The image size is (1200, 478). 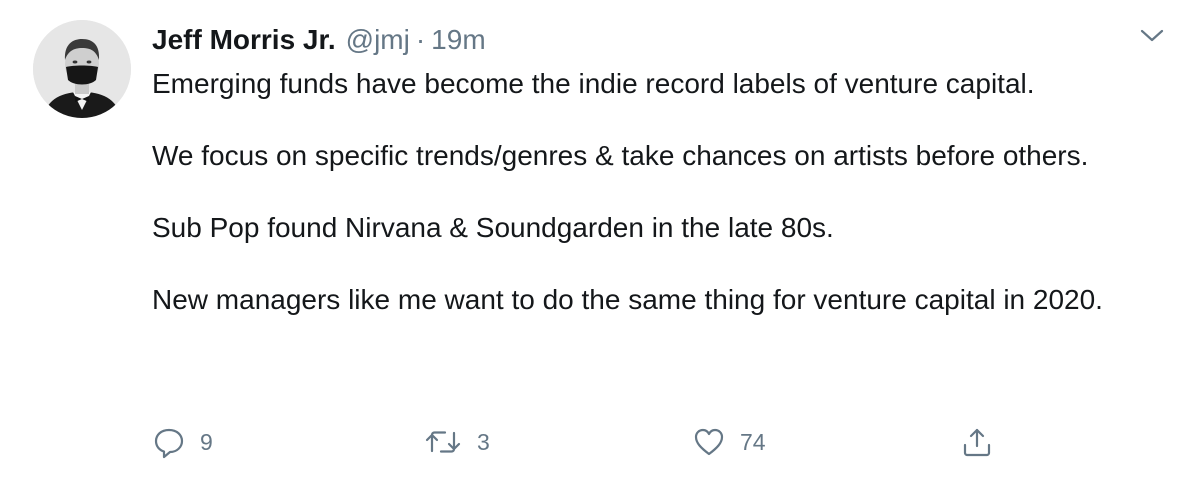 What do you see at coordinates (600, 442) in the screenshot?
I see `action-bar: 9 3 74` at bounding box center [600, 442].